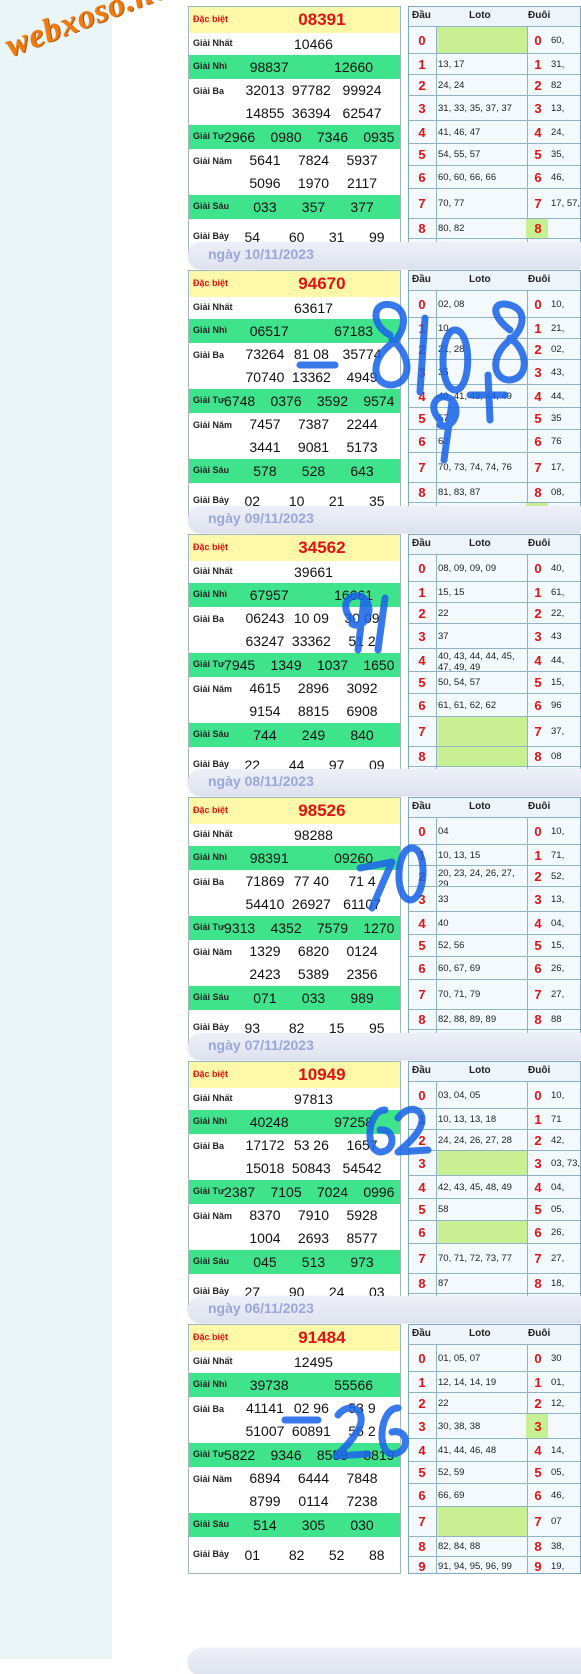 The width and height of the screenshot is (581, 1674). I want to click on loto-row: 7 70, 77 7 17, 57,, so click(494, 203).